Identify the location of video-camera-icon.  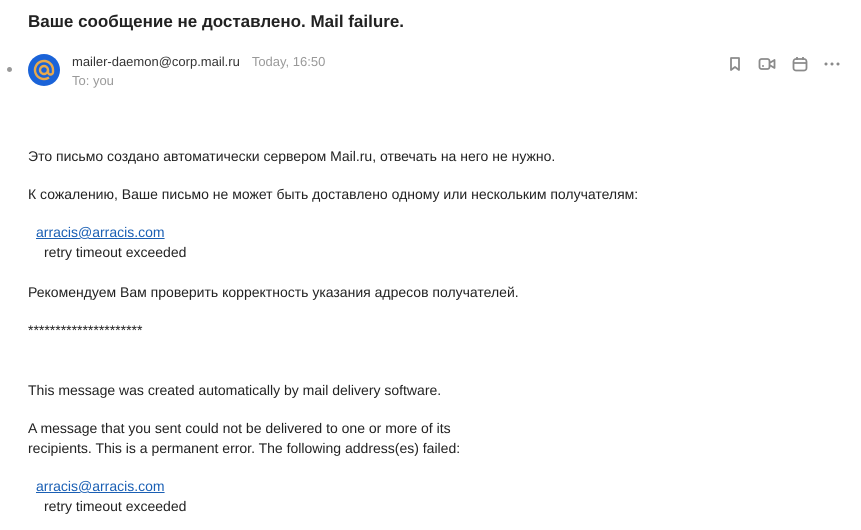
(767, 64).